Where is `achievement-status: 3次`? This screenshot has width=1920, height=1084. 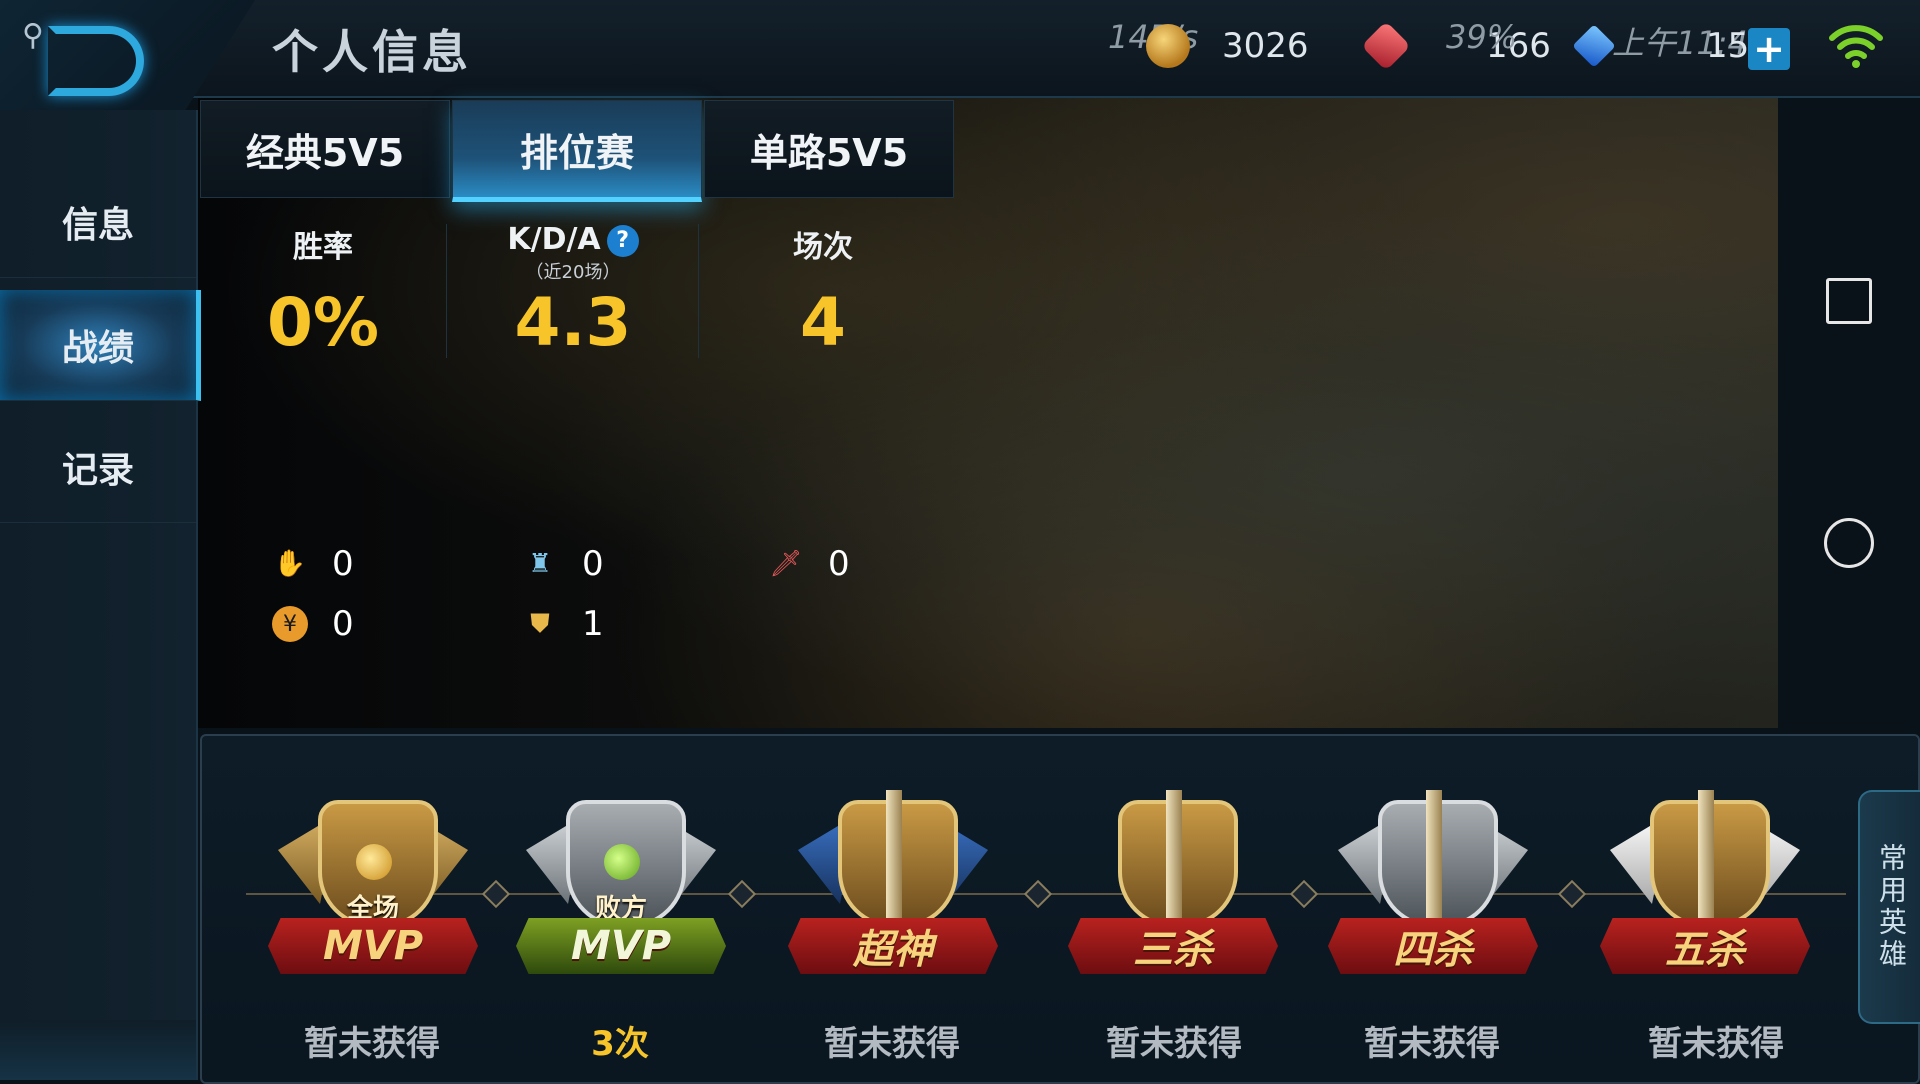
achievement-status: 3次 is located at coordinates (620, 1044).